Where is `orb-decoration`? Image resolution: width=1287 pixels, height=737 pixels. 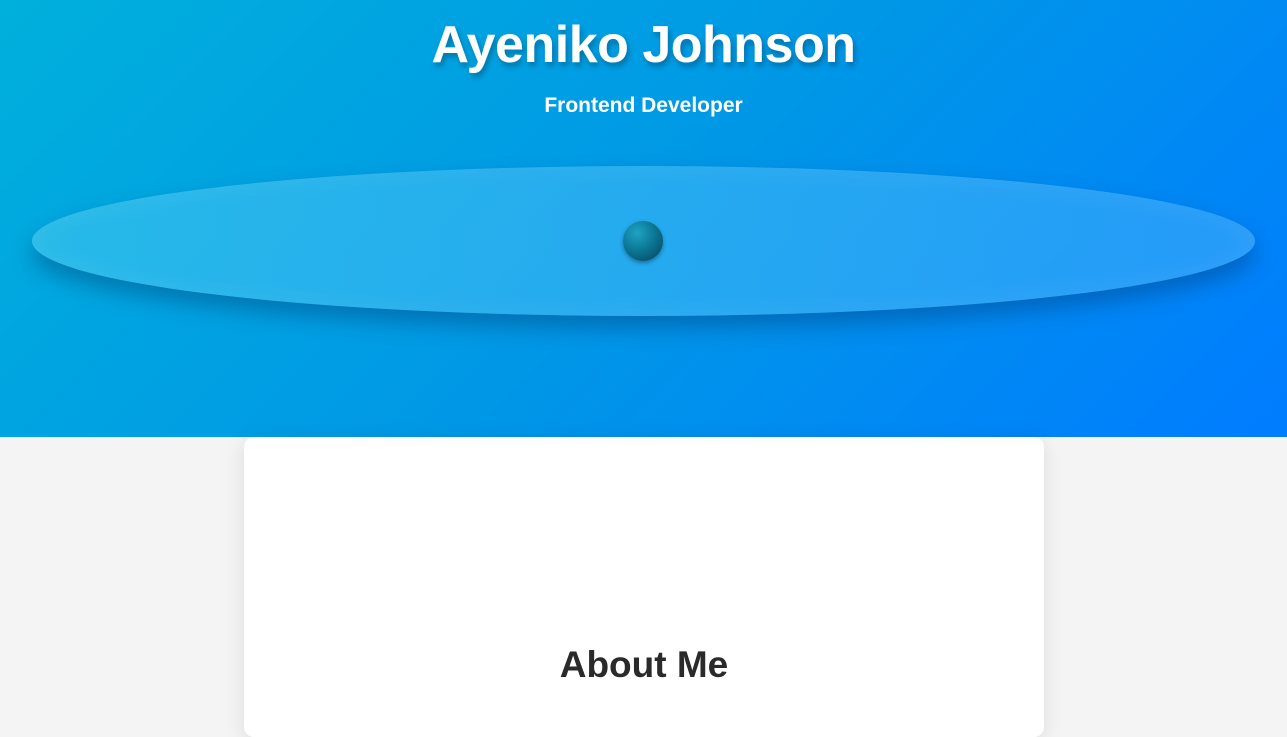 orb-decoration is located at coordinates (643, 241).